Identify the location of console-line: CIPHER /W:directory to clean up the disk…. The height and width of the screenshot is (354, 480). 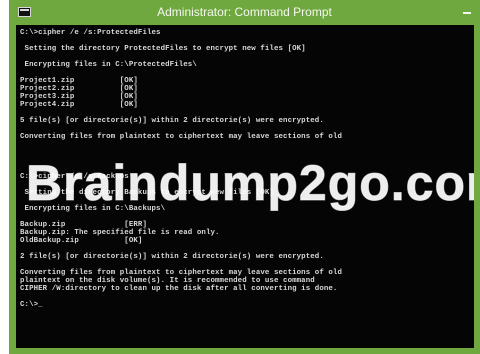
(179, 289).